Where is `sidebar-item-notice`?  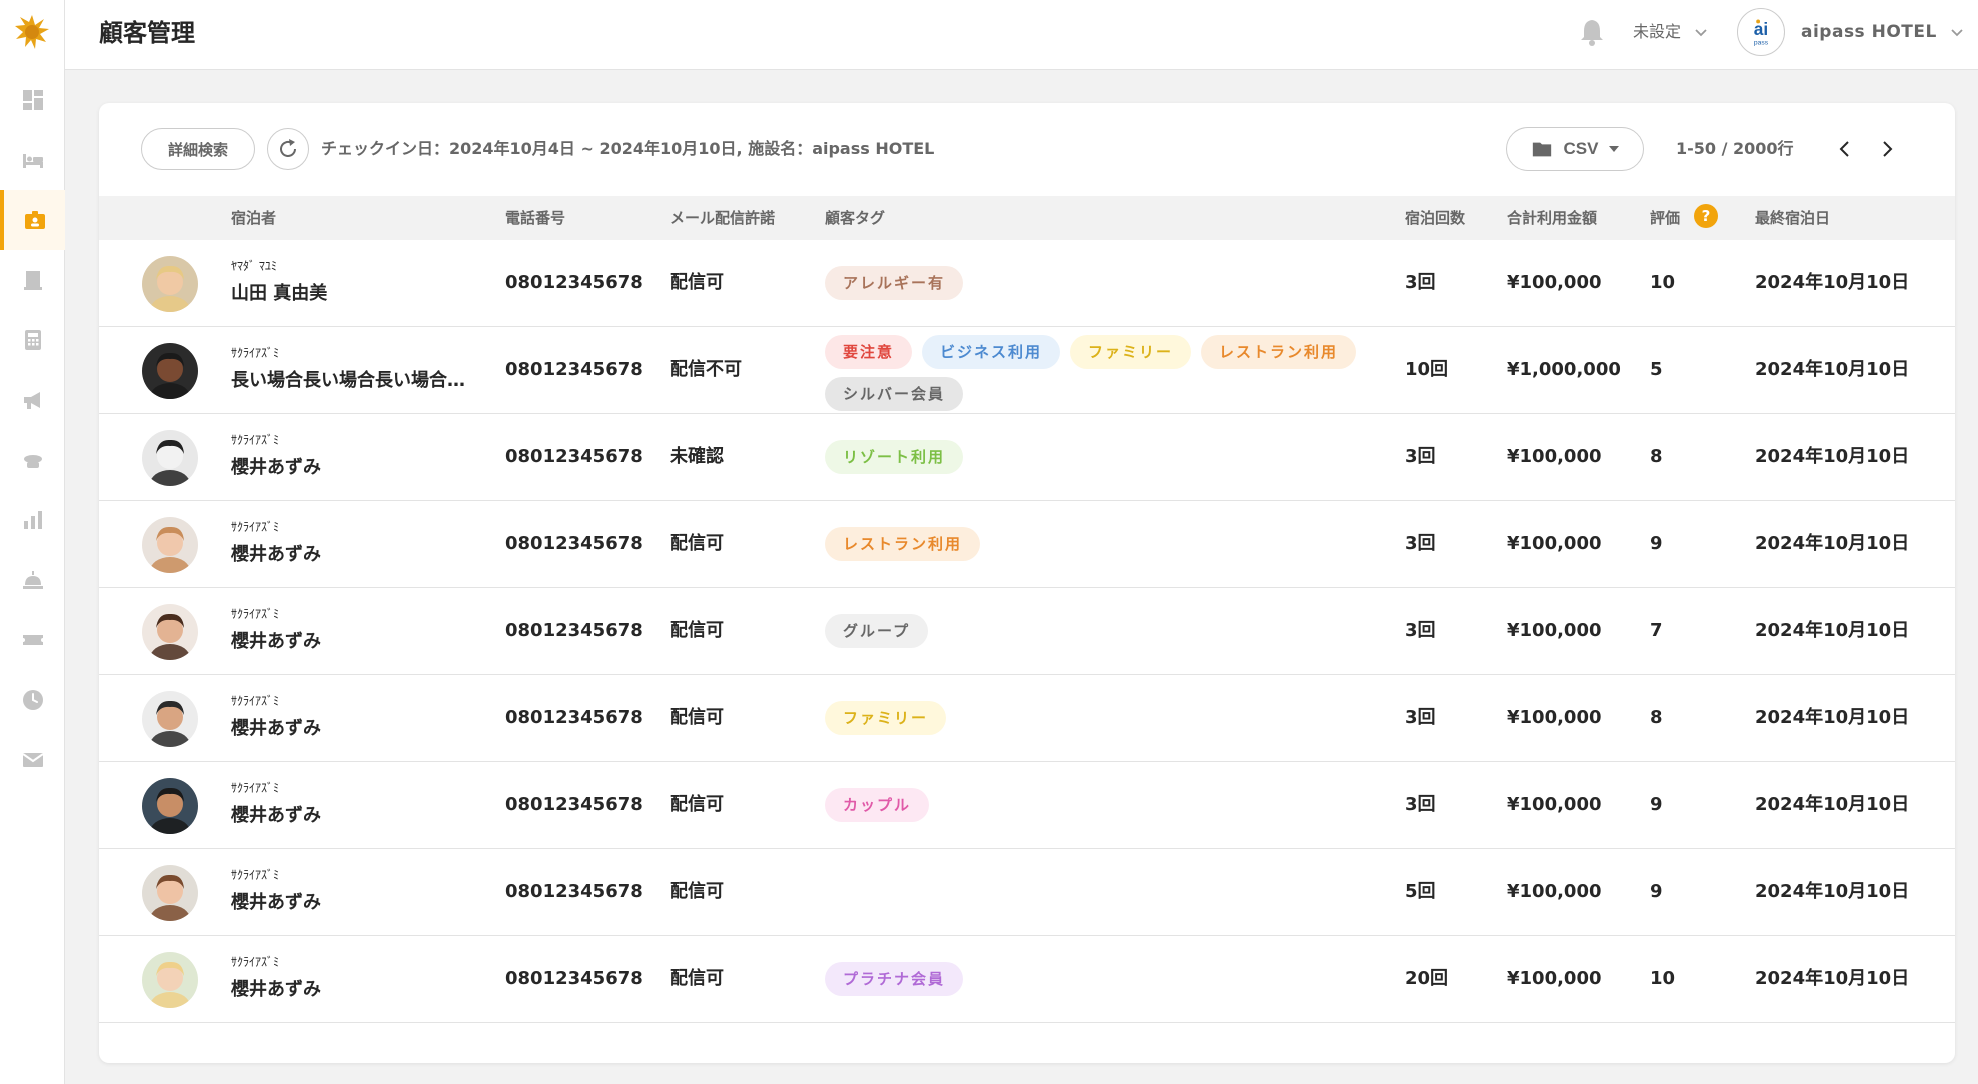 sidebar-item-notice is located at coordinates (32, 400).